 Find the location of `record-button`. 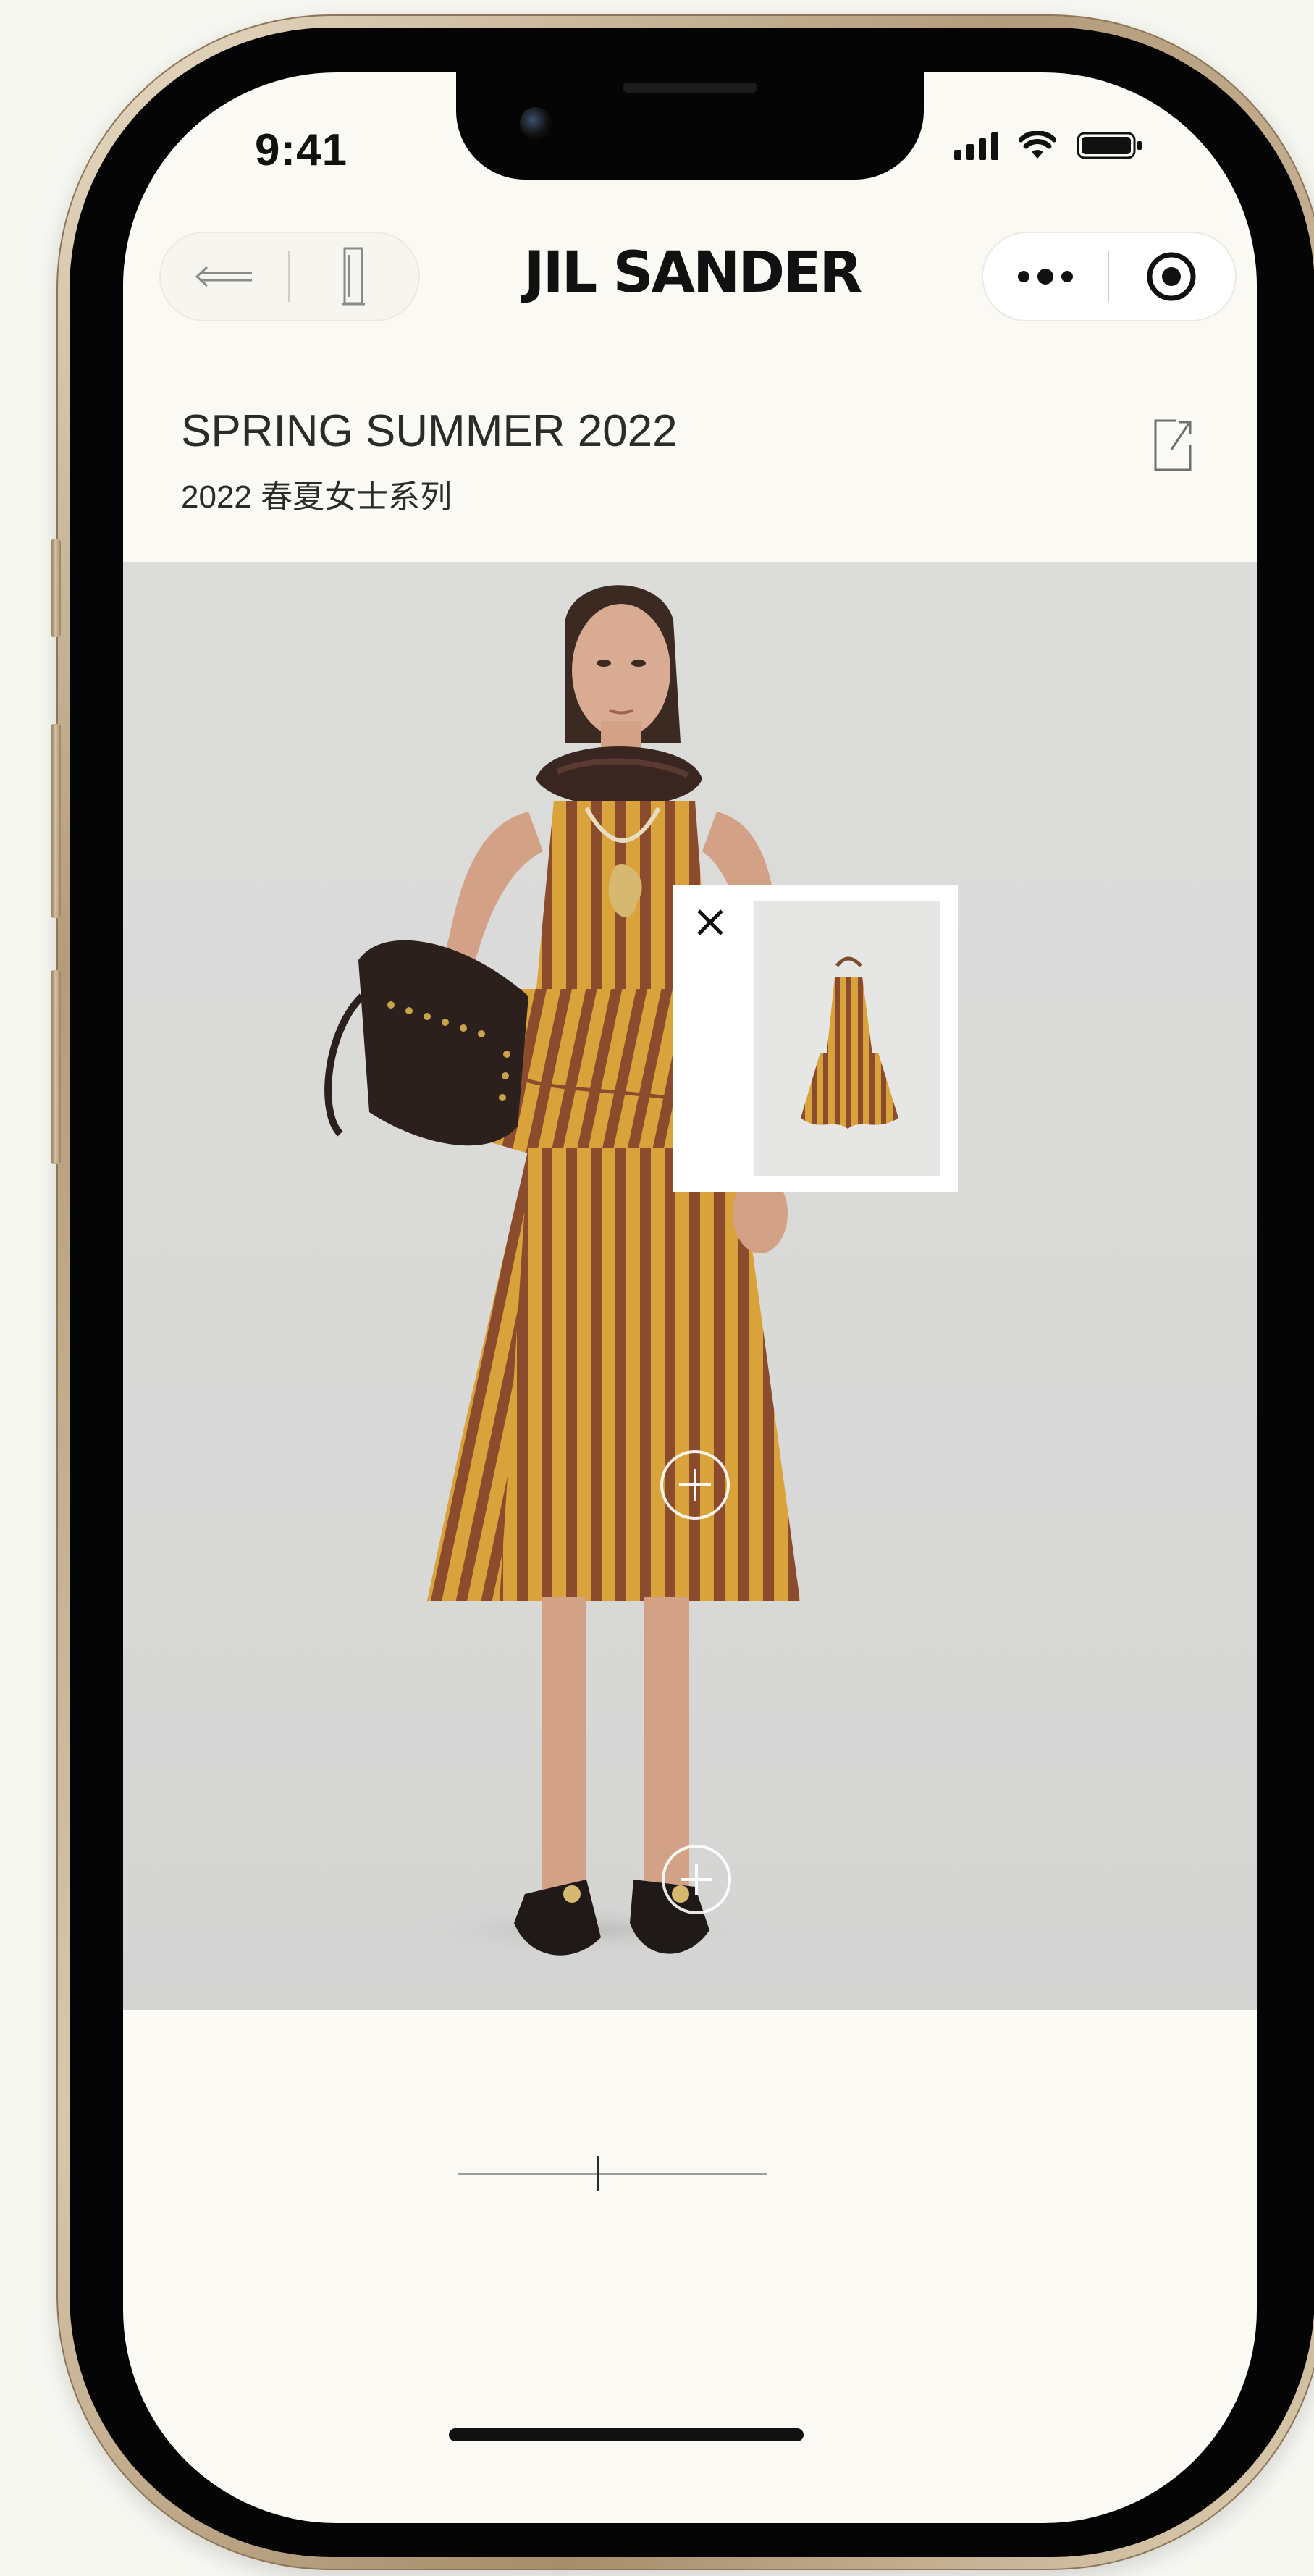

record-button is located at coordinates (1171, 276).